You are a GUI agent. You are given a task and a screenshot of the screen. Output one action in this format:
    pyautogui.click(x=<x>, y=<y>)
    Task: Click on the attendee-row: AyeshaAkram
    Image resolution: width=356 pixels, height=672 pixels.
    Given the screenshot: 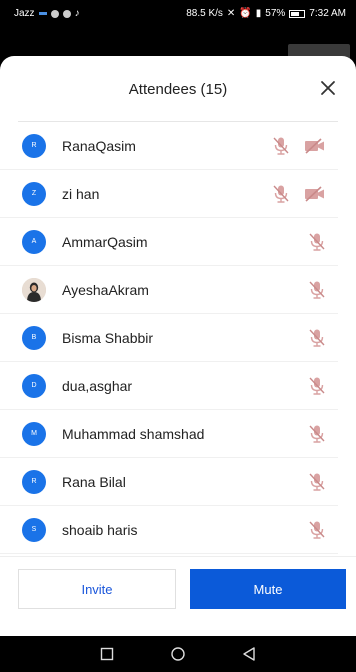 What is the action you would take?
    pyautogui.click(x=169, y=290)
    